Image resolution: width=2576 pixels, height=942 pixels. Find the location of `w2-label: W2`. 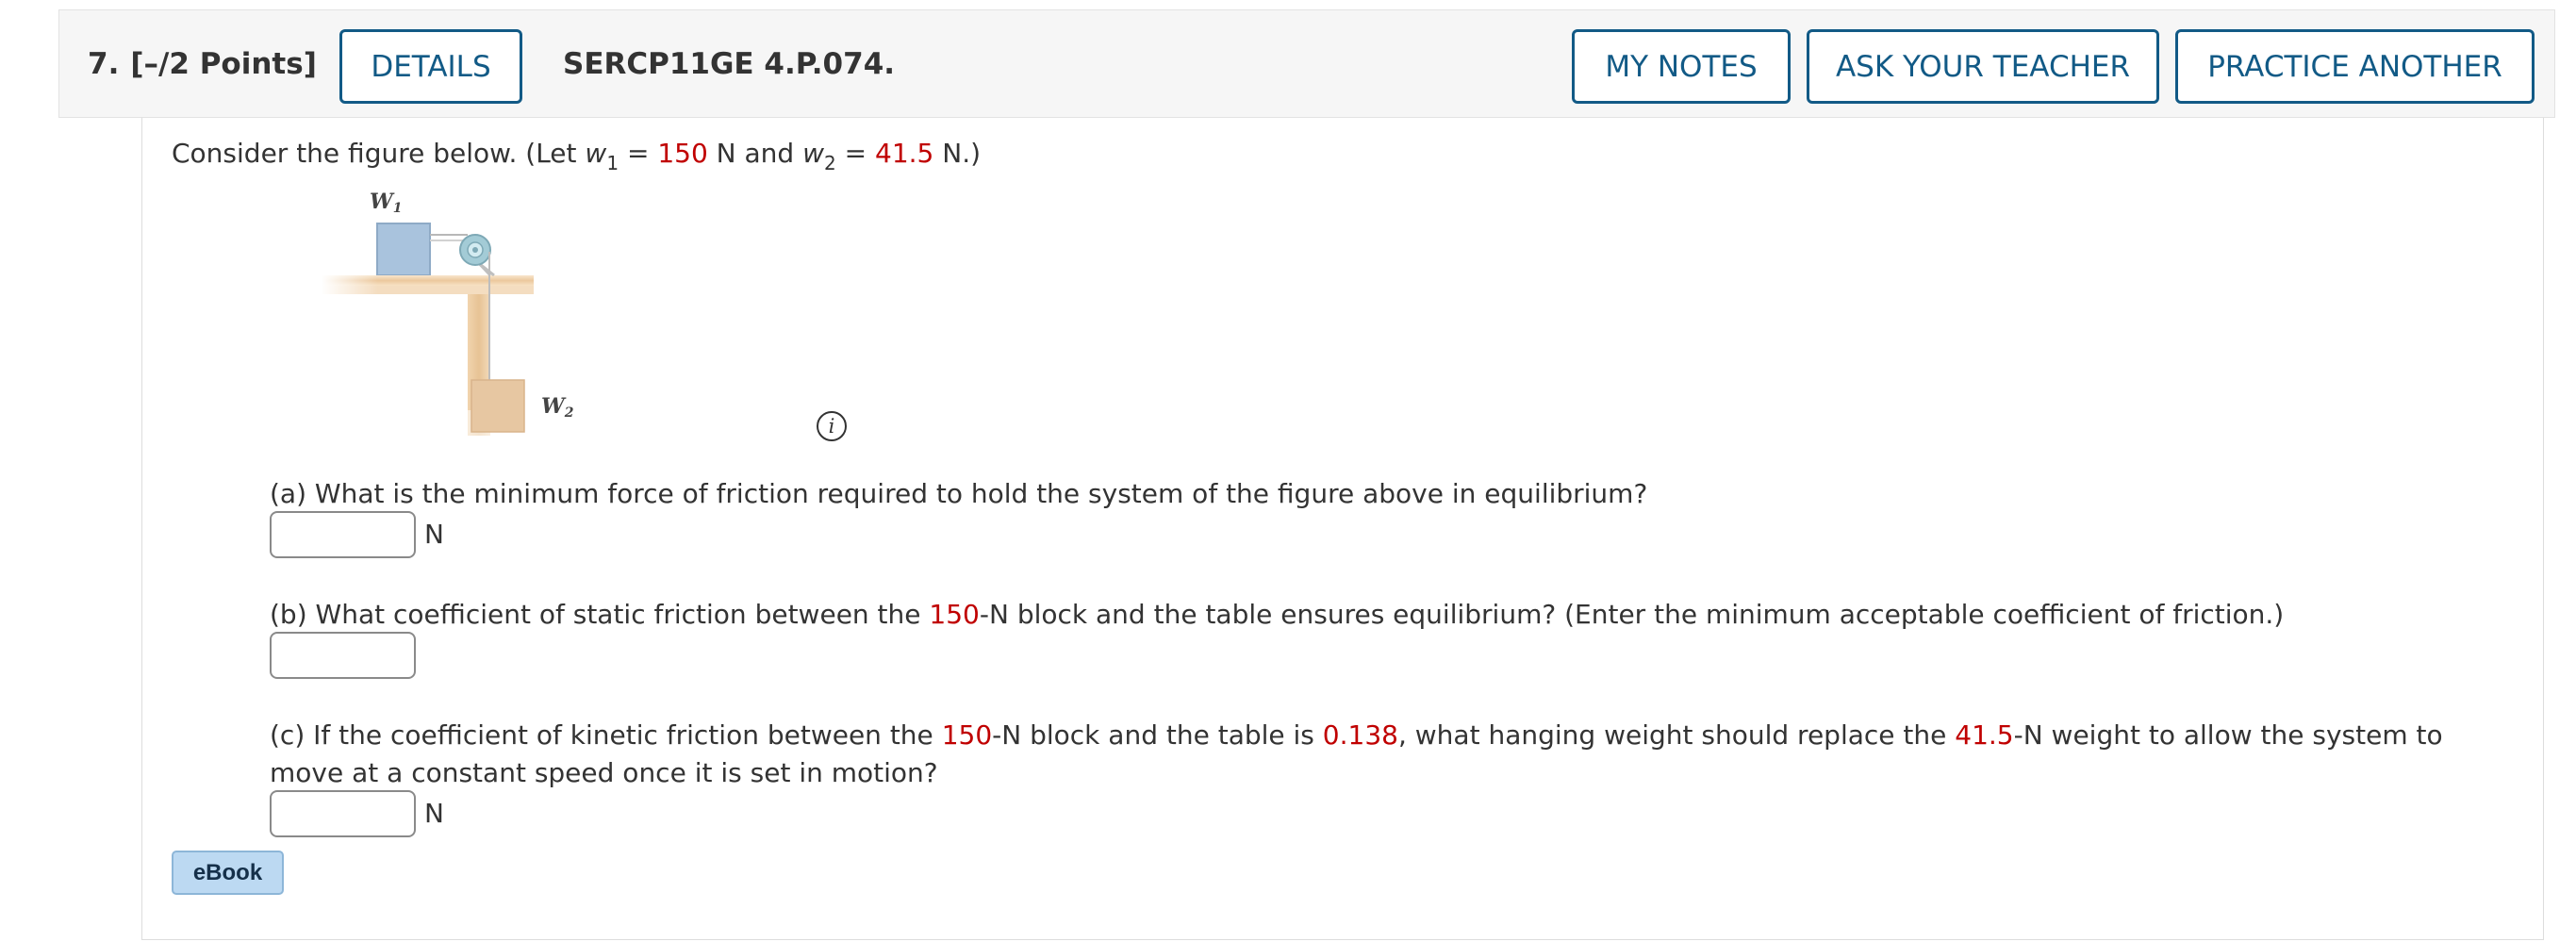

w2-label: W2 is located at coordinates (557, 407).